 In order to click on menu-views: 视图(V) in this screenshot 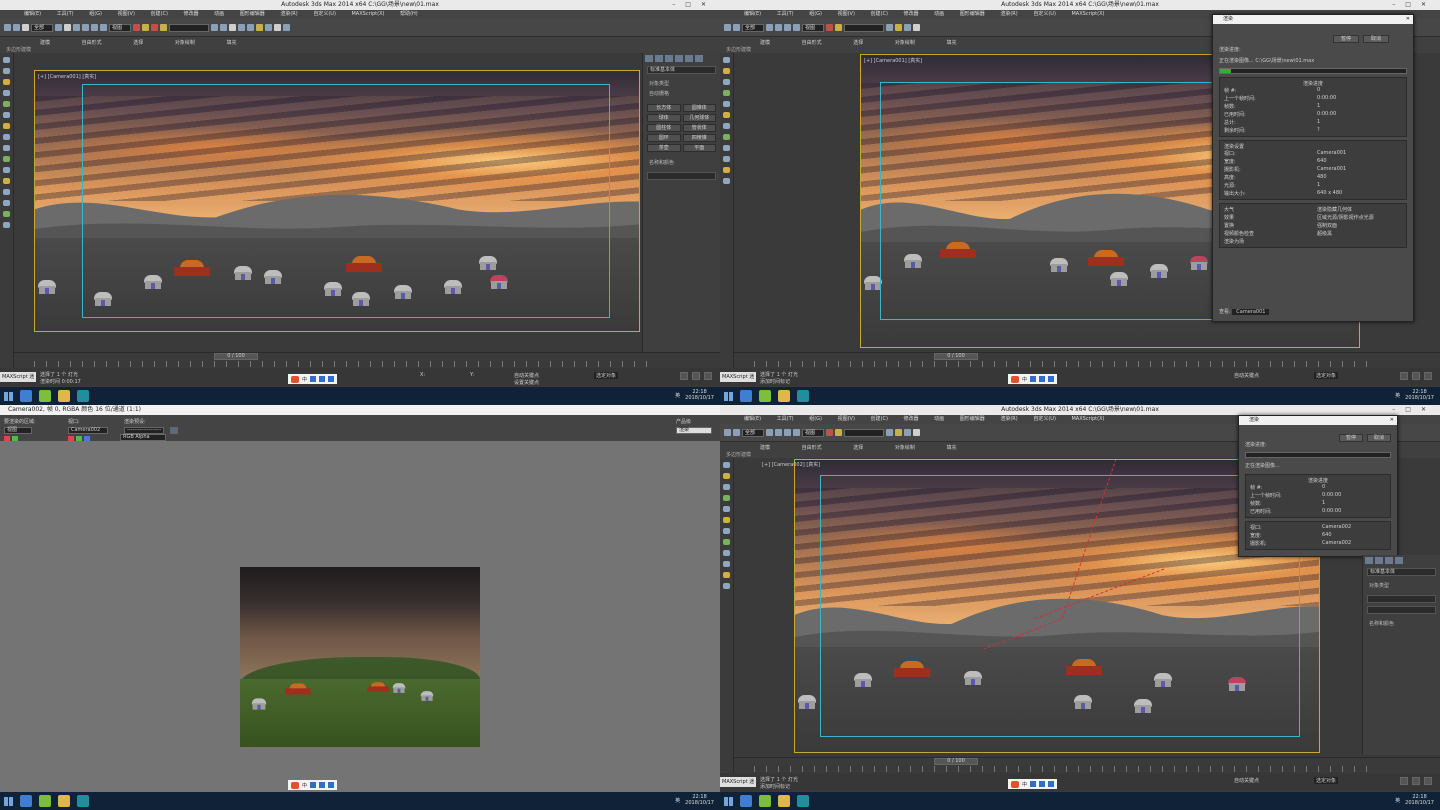, I will do `click(126, 14)`.